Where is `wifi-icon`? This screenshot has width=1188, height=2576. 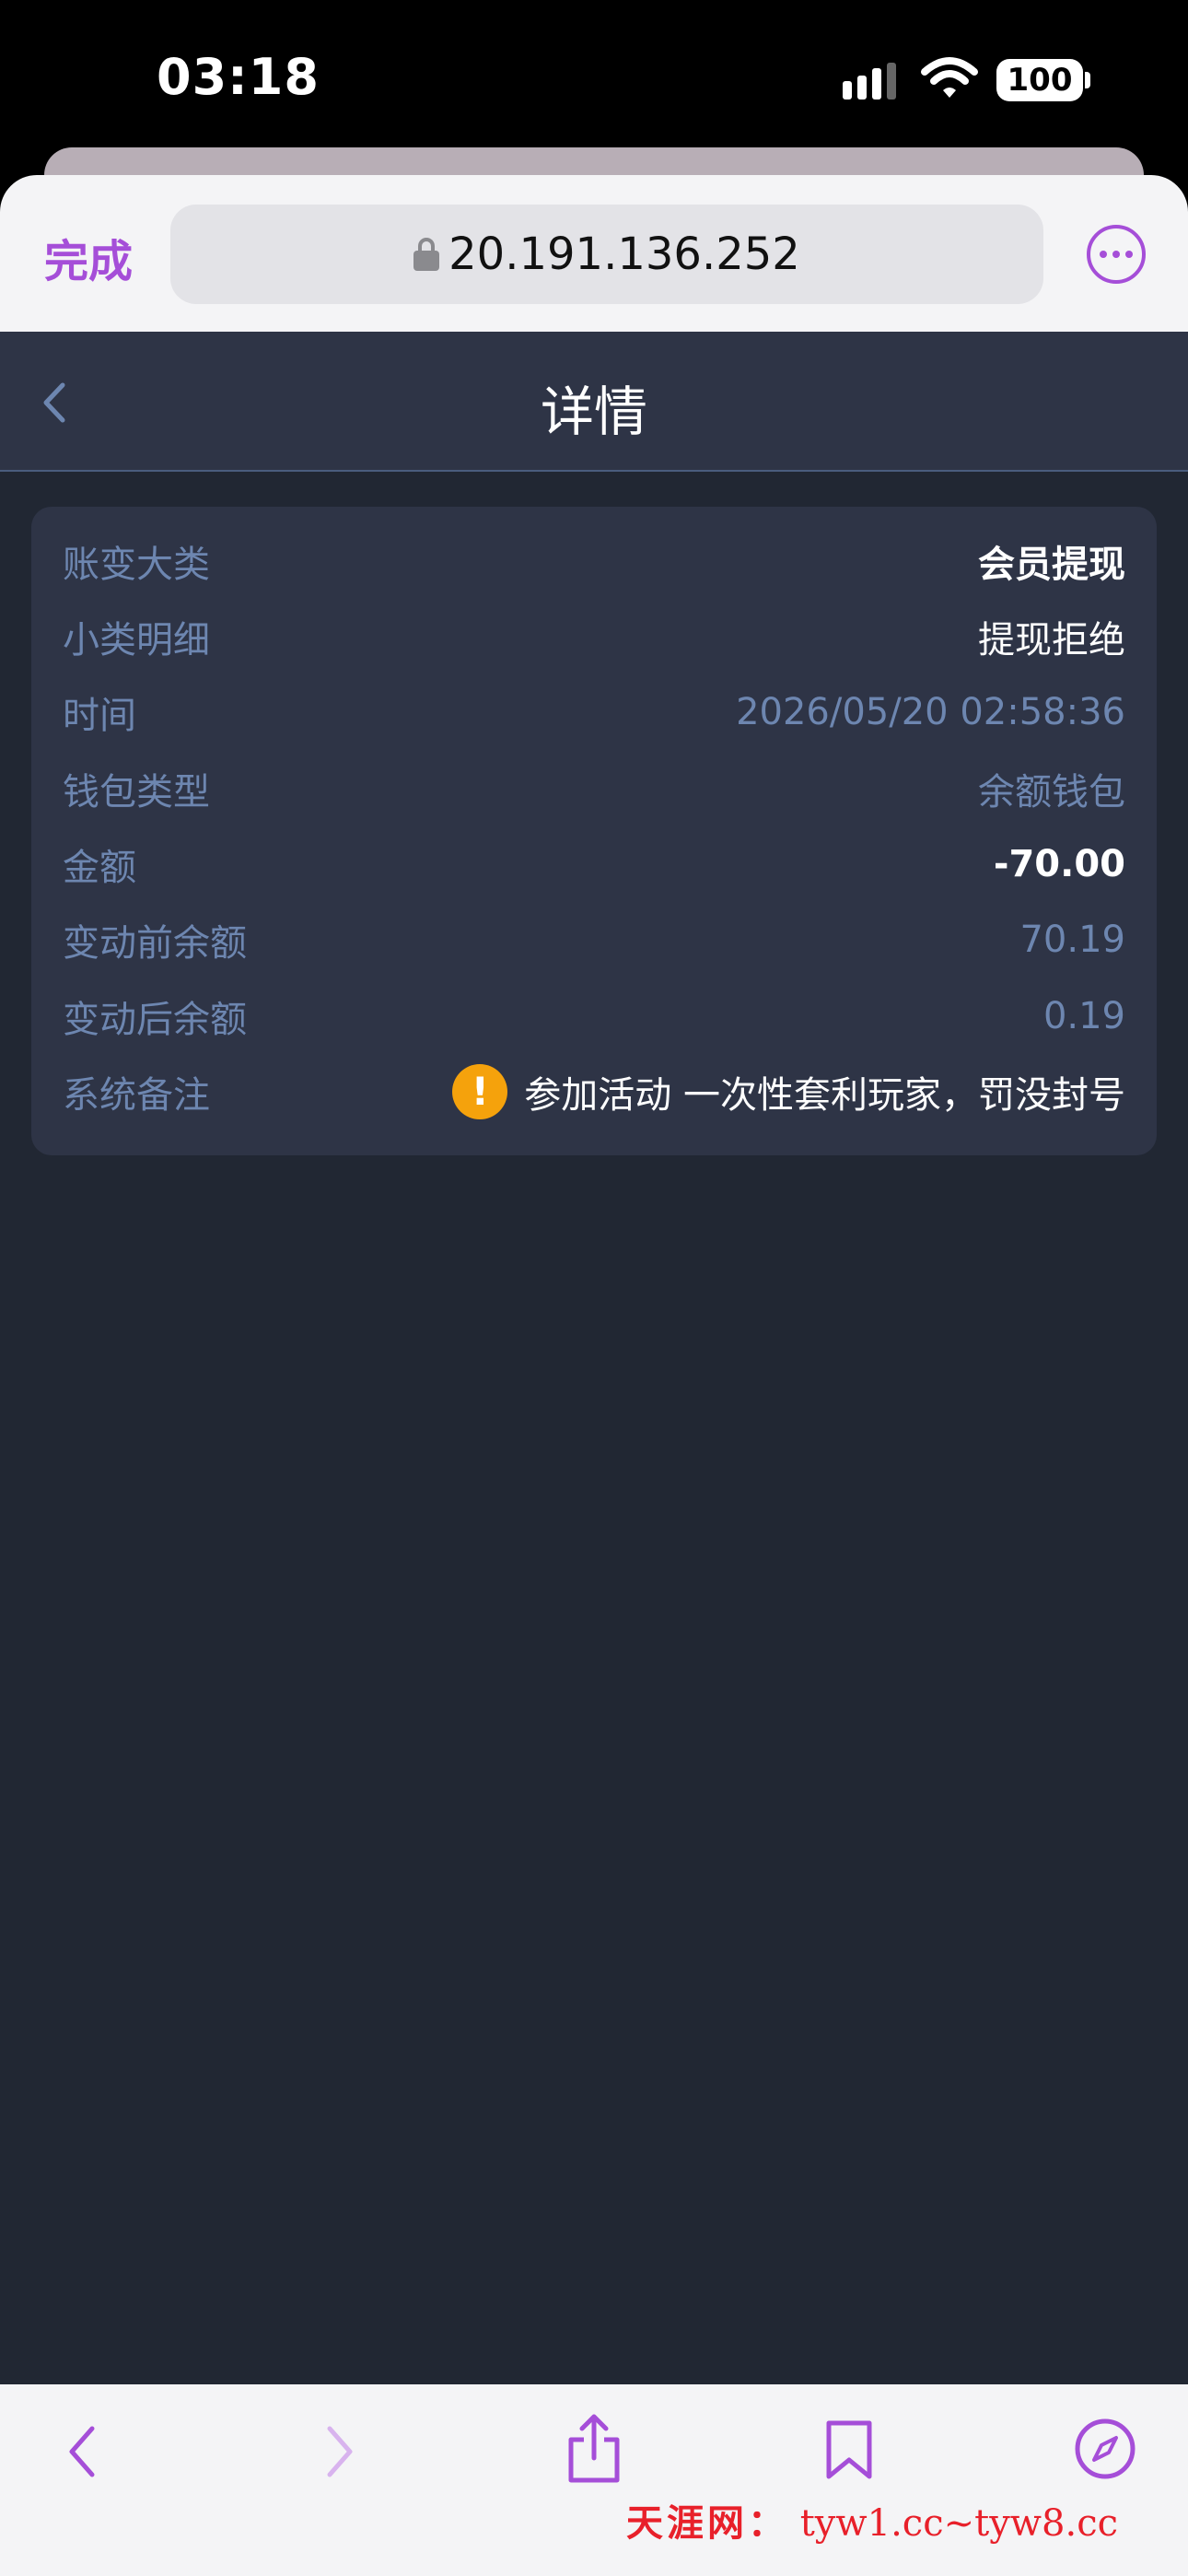 wifi-icon is located at coordinates (949, 77).